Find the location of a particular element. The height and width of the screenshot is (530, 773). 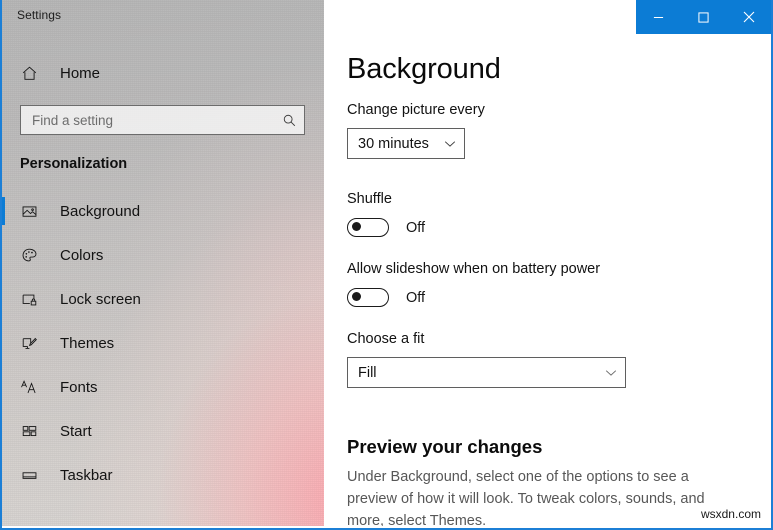

change-picture-label: Change picture every is located at coordinates (416, 110).